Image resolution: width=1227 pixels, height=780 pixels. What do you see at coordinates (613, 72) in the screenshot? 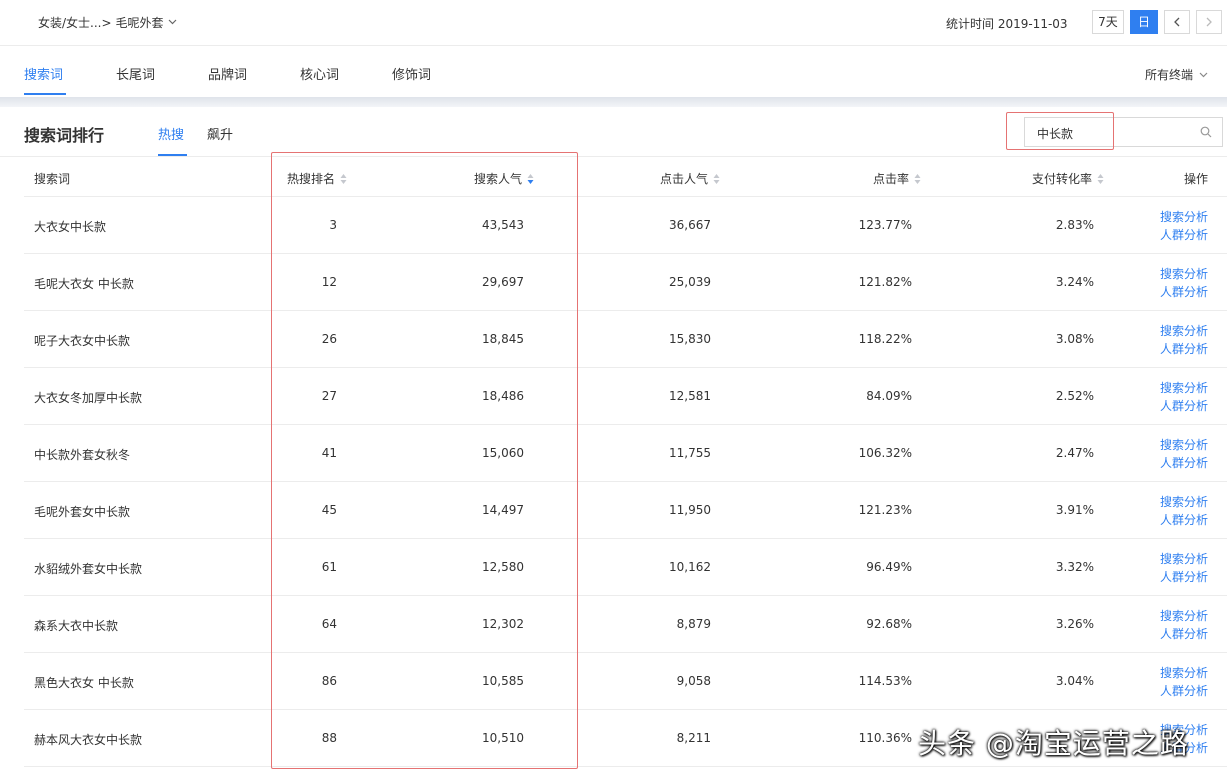
I see `keyword-type-tabs: 搜索词 长尾词 品牌词 核心词 修饰词 所有终端` at bounding box center [613, 72].